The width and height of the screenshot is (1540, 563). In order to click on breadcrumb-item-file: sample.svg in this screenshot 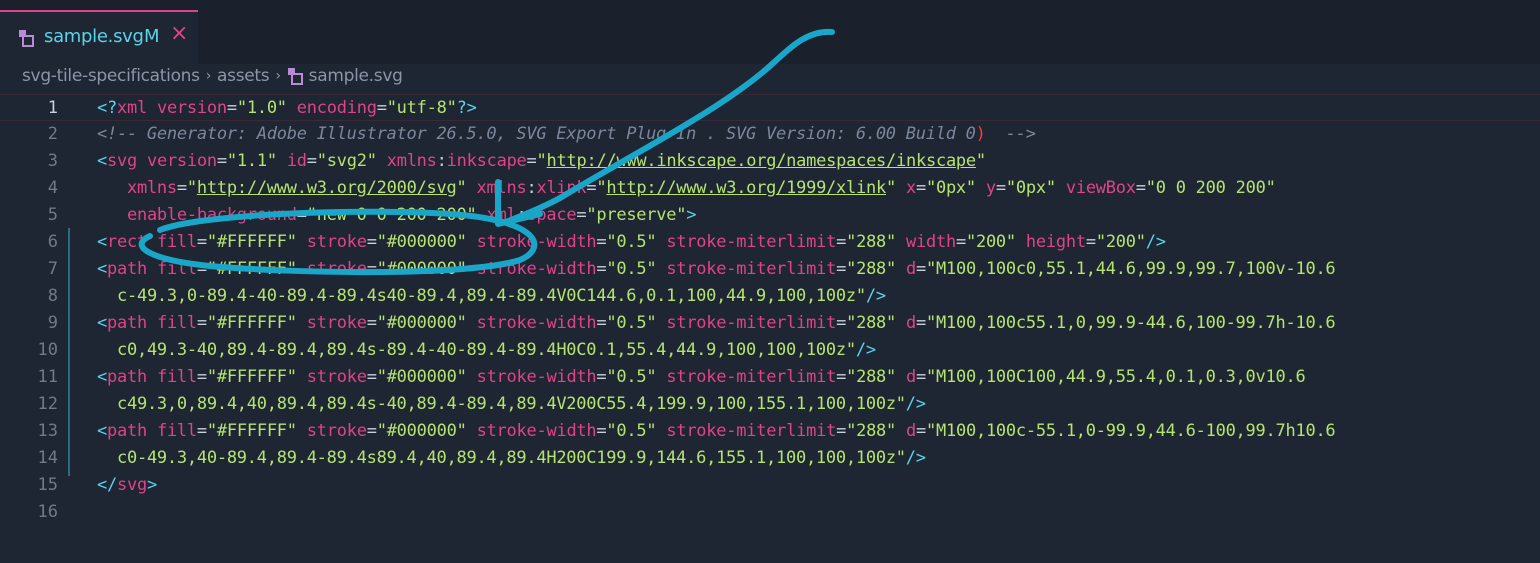, I will do `click(356, 76)`.